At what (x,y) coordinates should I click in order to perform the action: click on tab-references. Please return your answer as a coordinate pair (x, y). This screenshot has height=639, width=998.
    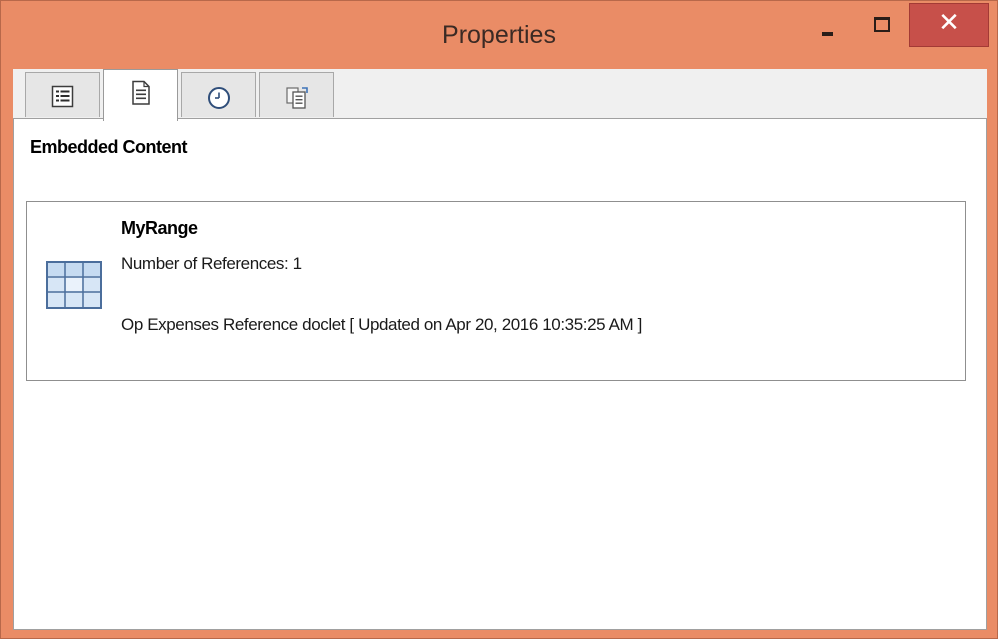
    Looking at the image, I should click on (296, 94).